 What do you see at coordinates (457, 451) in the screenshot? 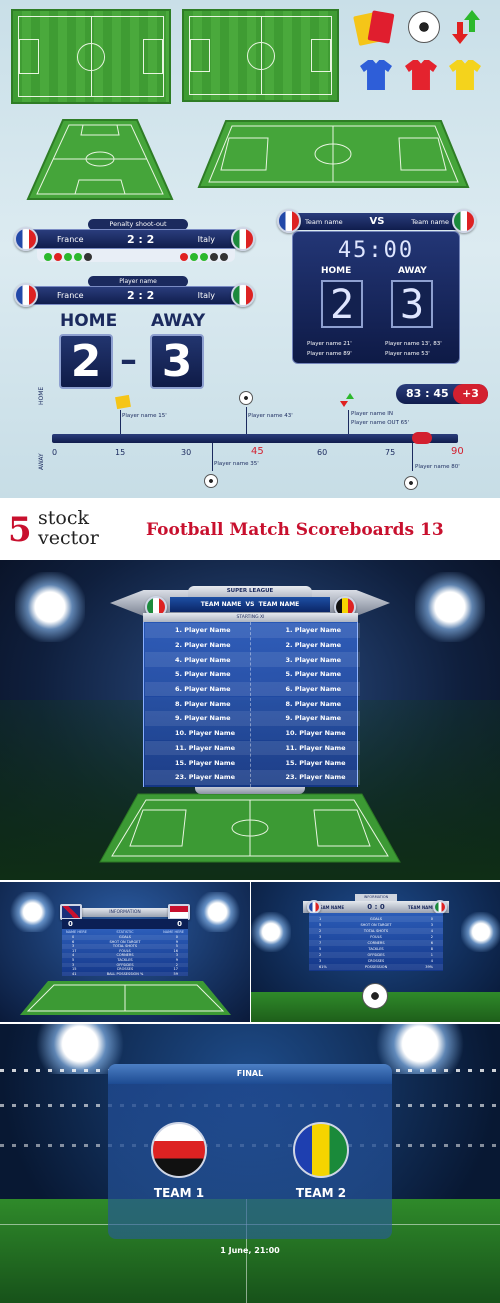
I see `tick-90: 90` at bounding box center [457, 451].